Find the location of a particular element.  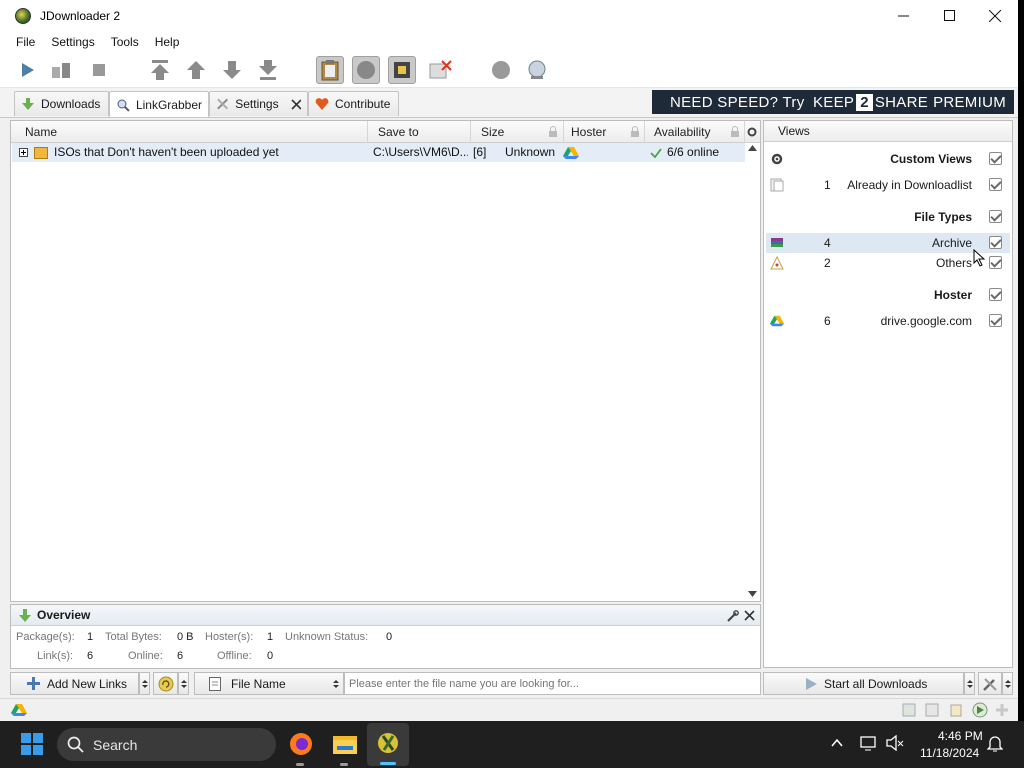

move-top-button is located at coordinates (160, 70).